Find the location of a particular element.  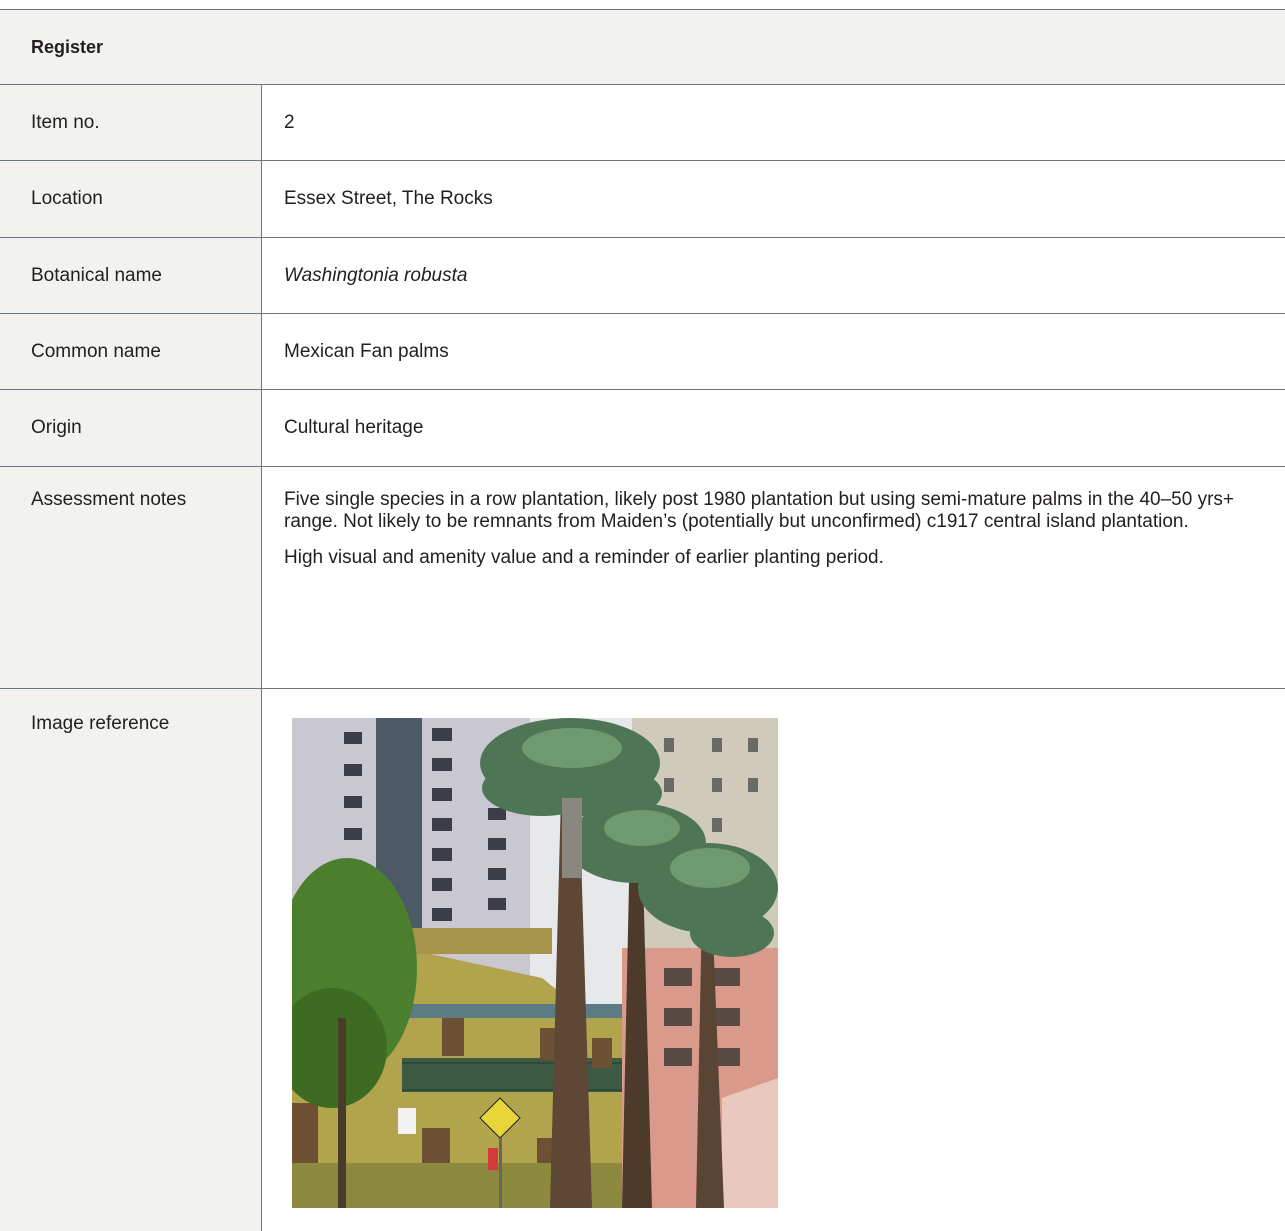

common-name-label: Common name is located at coordinates (131, 351).